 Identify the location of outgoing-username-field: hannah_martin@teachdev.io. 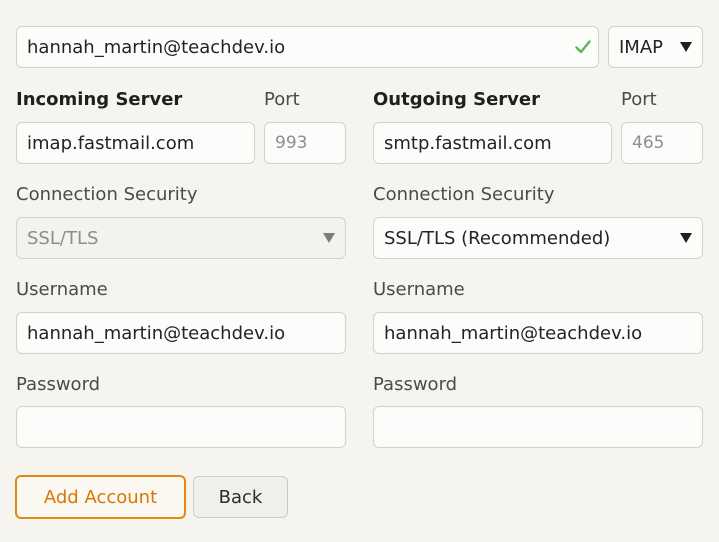
(538, 333).